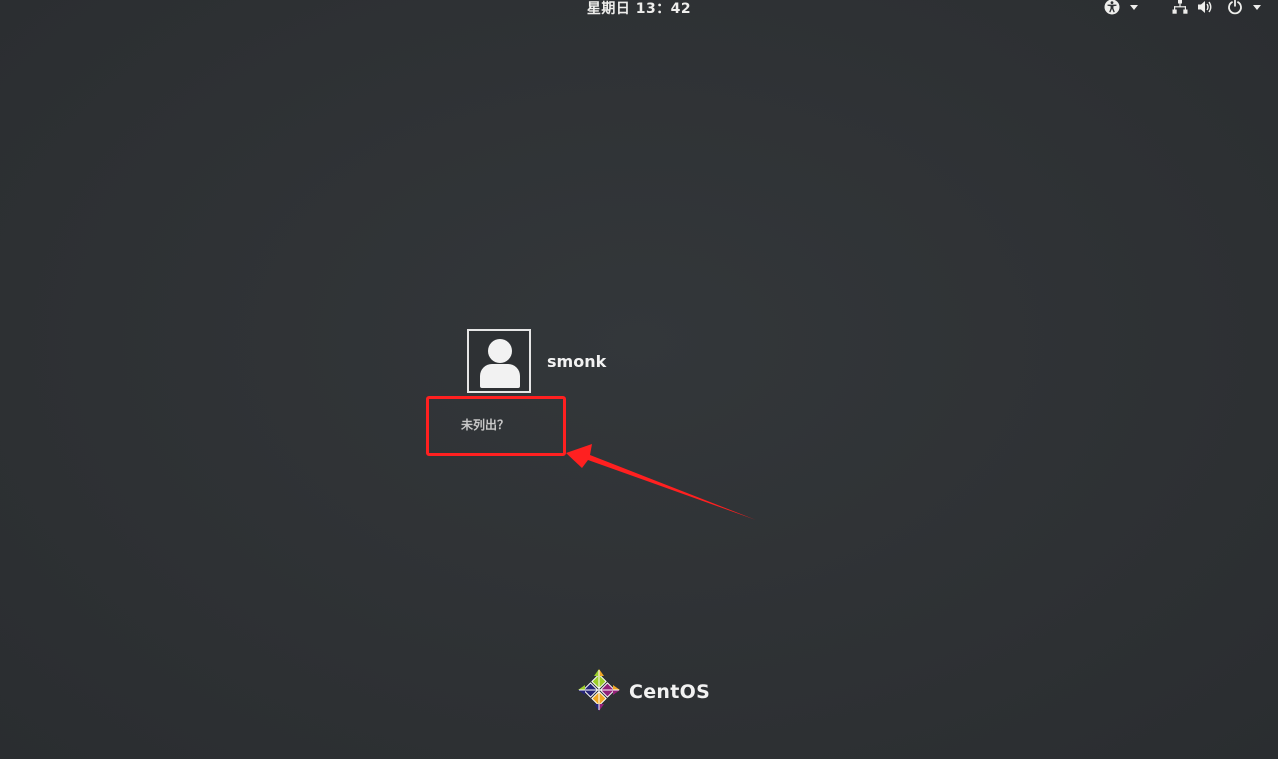 Image resolution: width=1278 pixels, height=759 pixels. I want to click on user-avatar-icon, so click(499, 361).